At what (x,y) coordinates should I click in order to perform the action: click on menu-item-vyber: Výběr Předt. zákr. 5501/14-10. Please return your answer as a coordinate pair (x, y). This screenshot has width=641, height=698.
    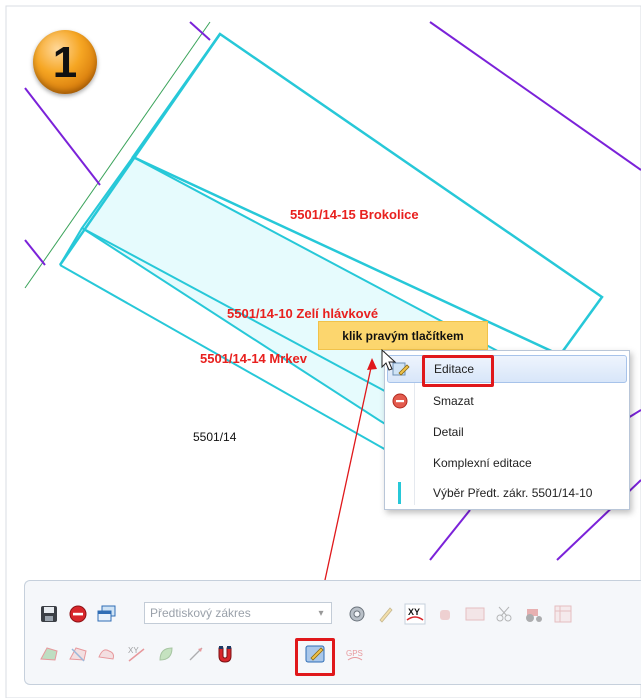
    Looking at the image, I should click on (507, 493).